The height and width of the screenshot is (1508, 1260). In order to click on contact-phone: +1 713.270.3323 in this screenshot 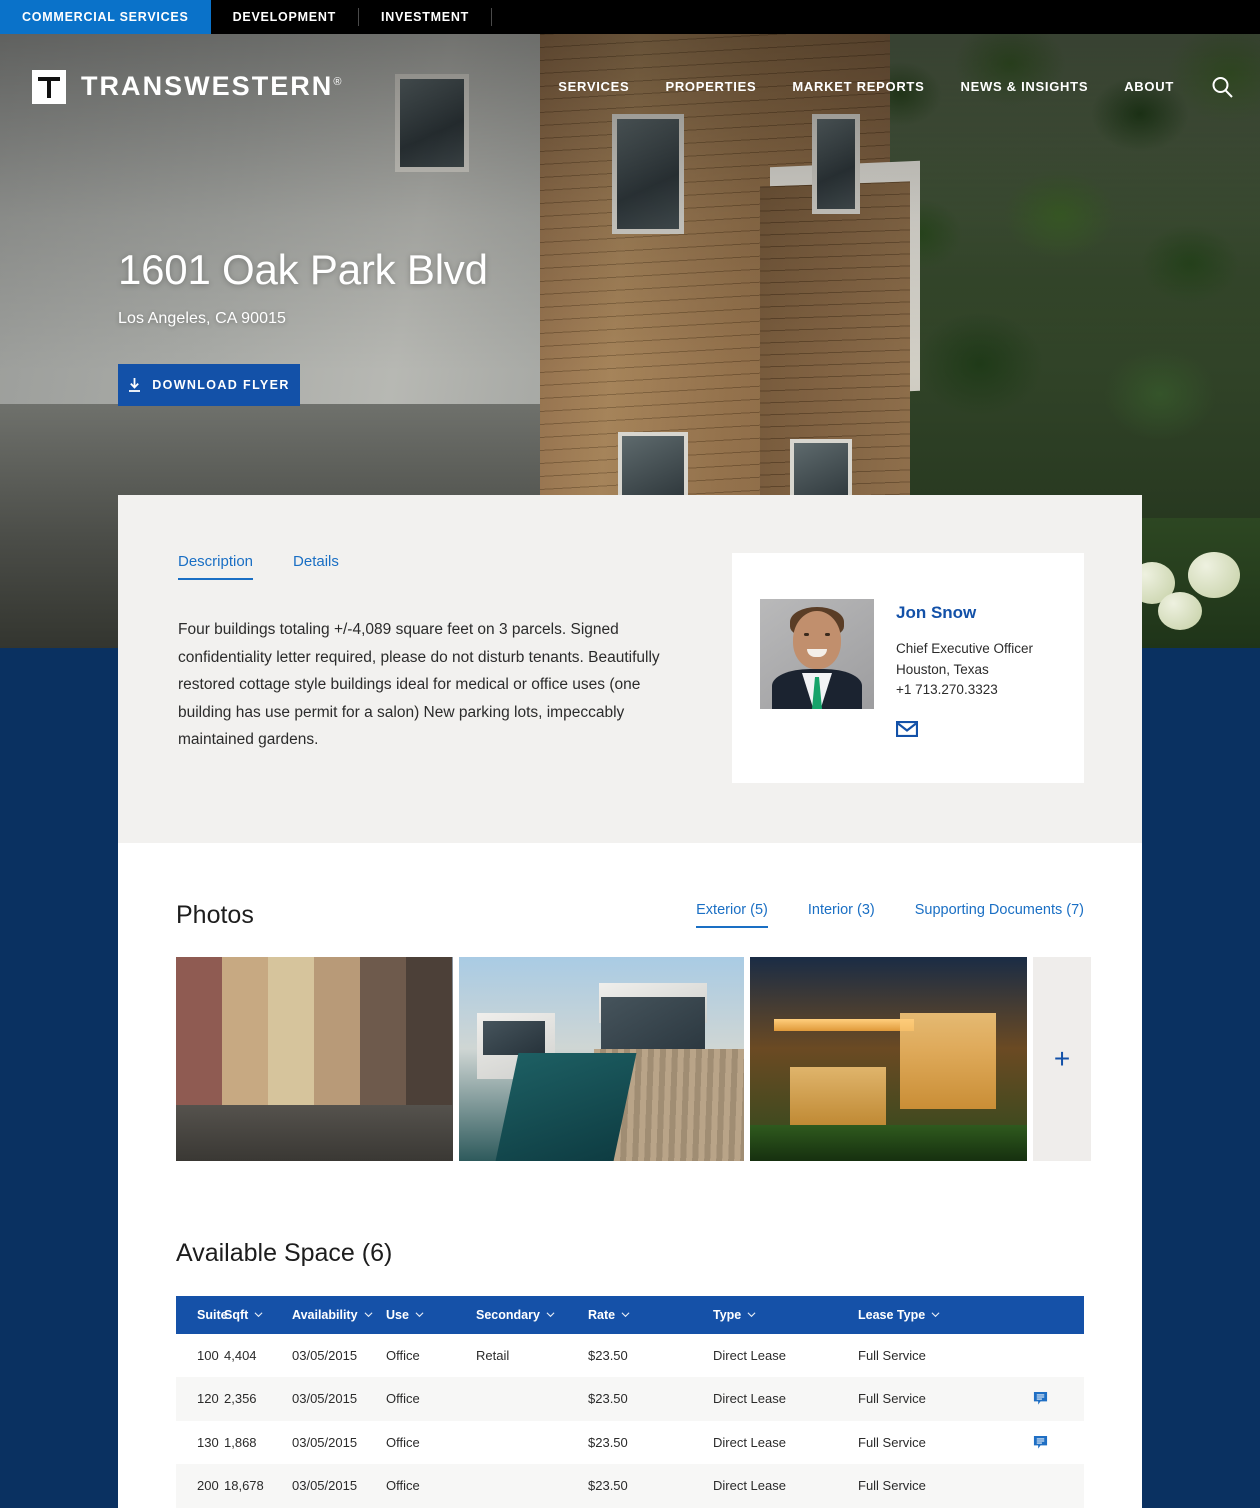, I will do `click(947, 690)`.